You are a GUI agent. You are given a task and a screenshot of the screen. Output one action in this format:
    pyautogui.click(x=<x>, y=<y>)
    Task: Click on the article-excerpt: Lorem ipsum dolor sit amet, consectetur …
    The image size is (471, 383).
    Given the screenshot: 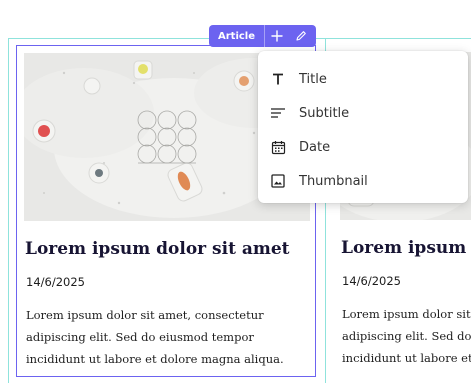 What is the action you would take?
    pyautogui.click(x=166, y=337)
    